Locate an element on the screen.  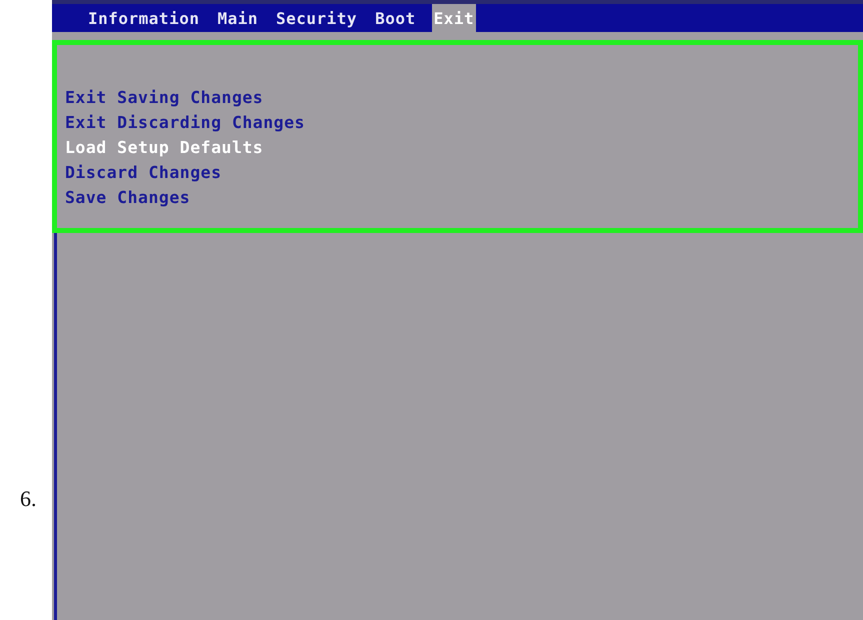
menu-tab: Security is located at coordinates (317, 18).